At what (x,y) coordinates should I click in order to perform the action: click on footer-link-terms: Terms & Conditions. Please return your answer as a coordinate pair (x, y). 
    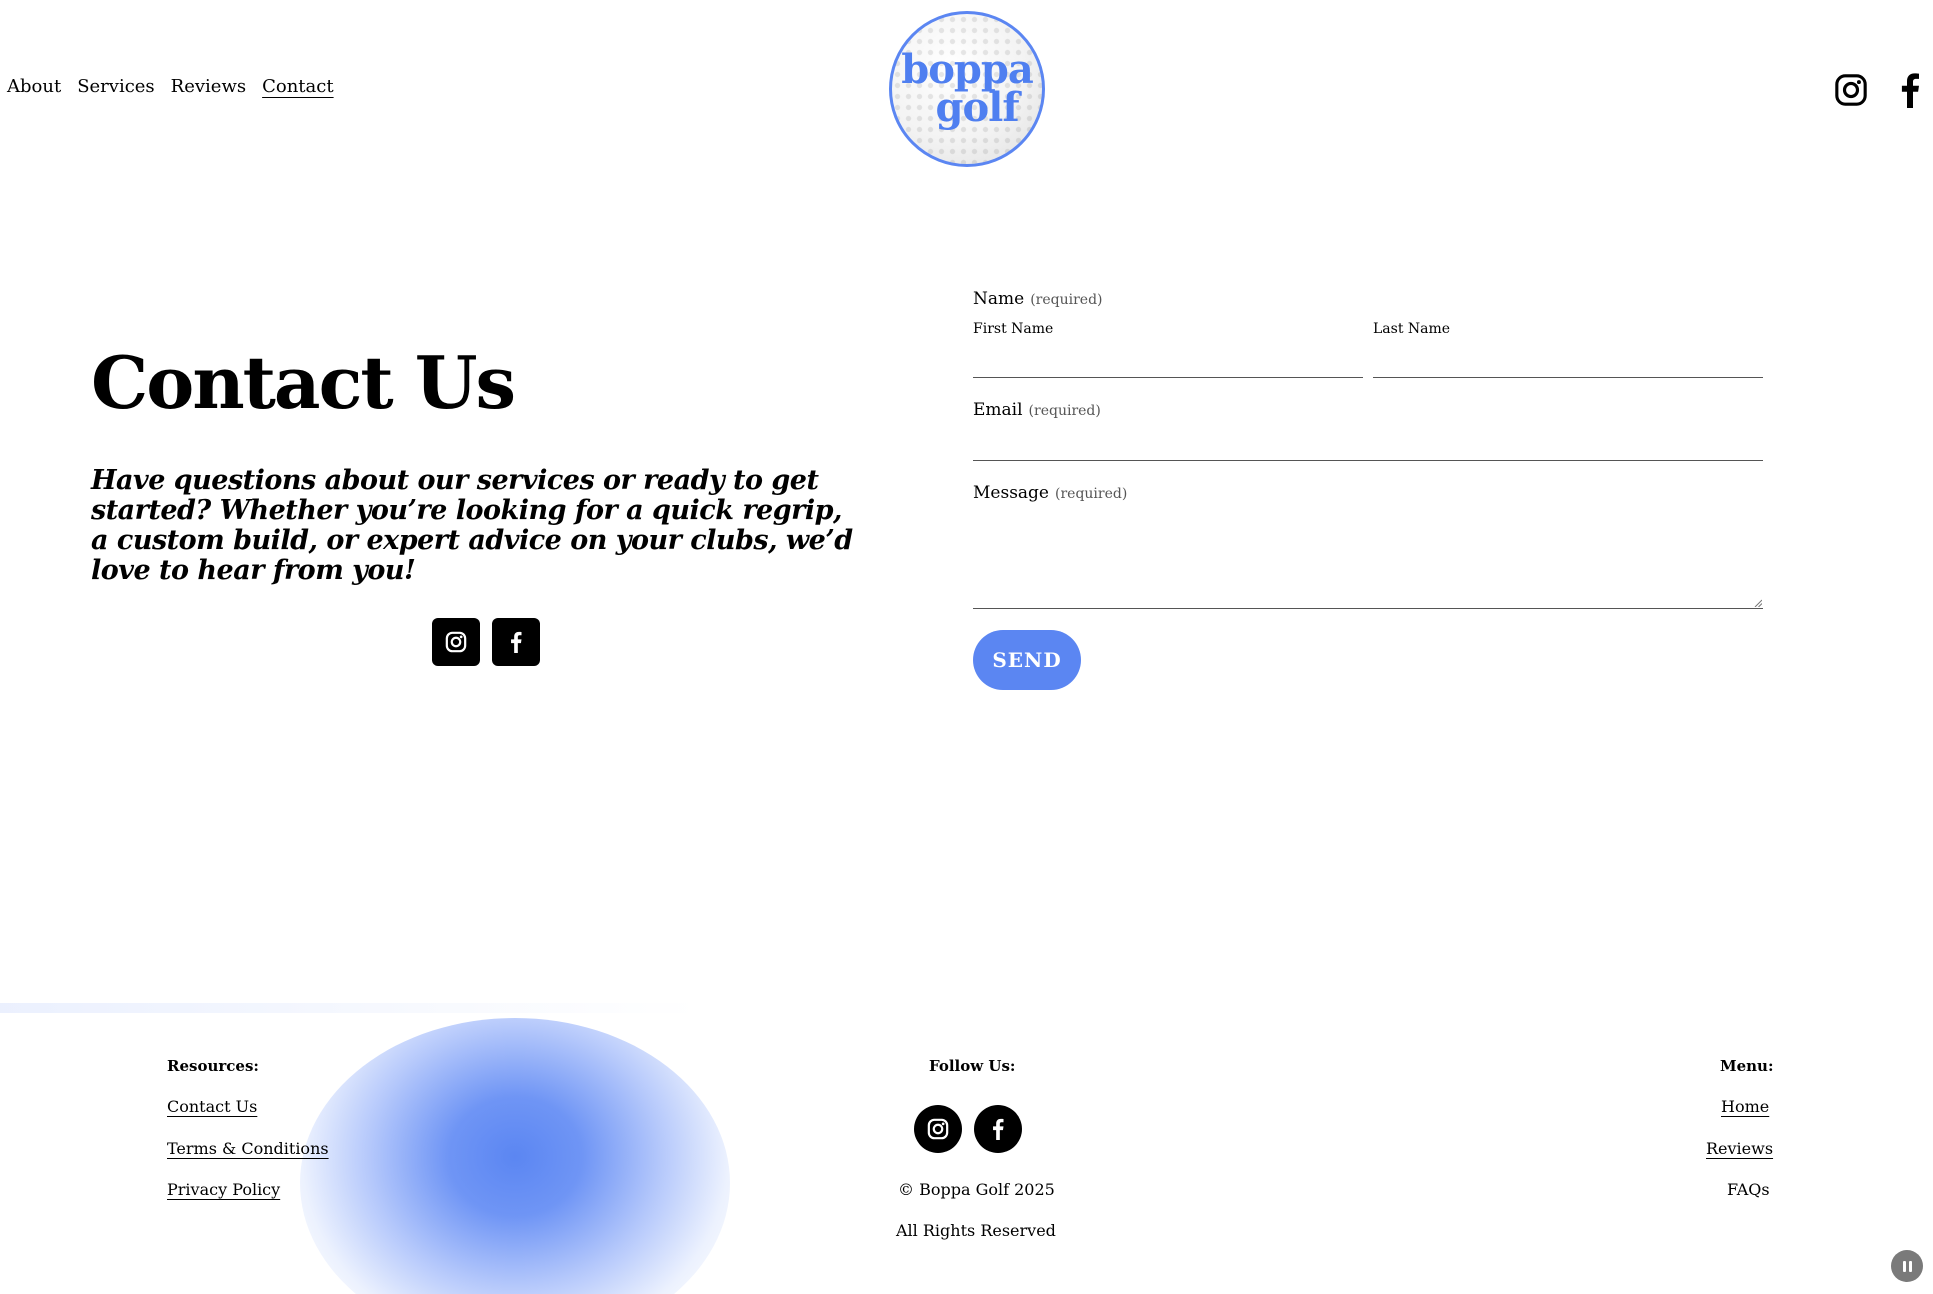
    Looking at the image, I should click on (248, 1148).